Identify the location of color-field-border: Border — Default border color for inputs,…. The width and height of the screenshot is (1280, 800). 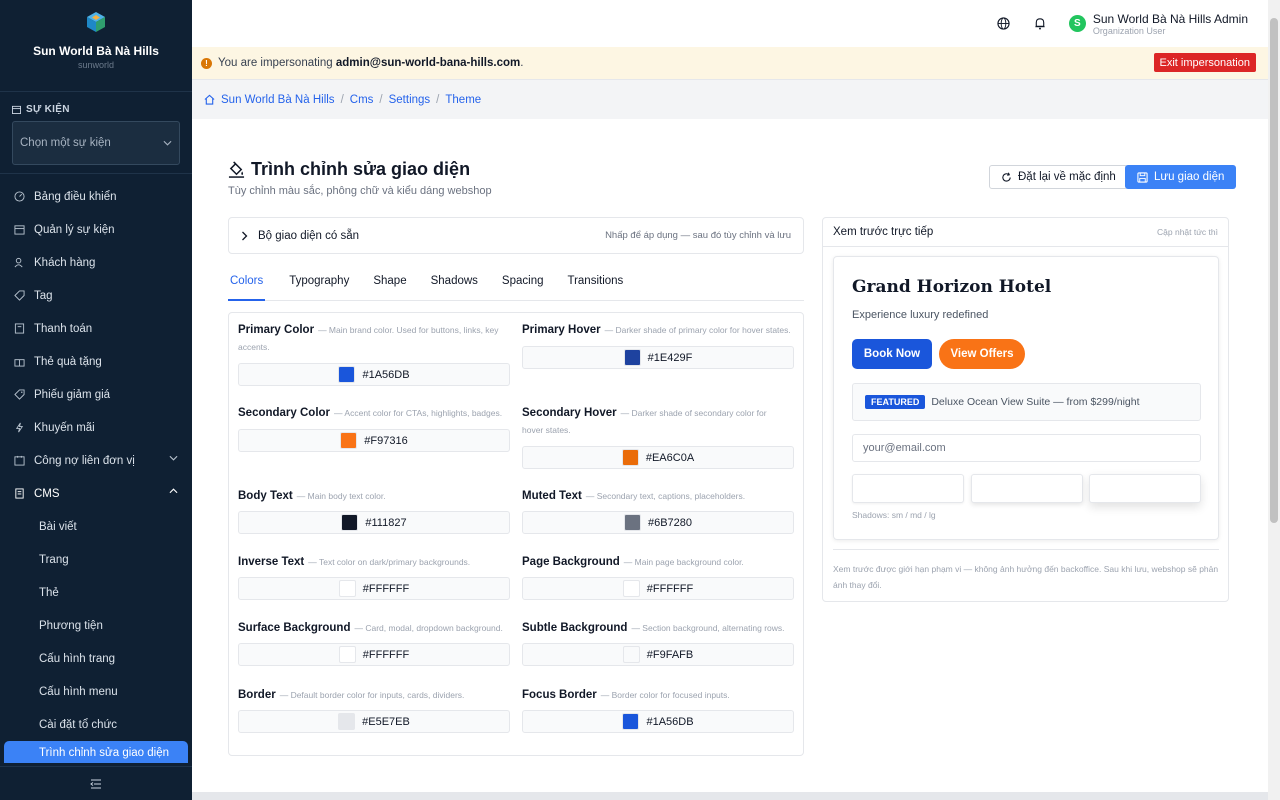
(374, 710).